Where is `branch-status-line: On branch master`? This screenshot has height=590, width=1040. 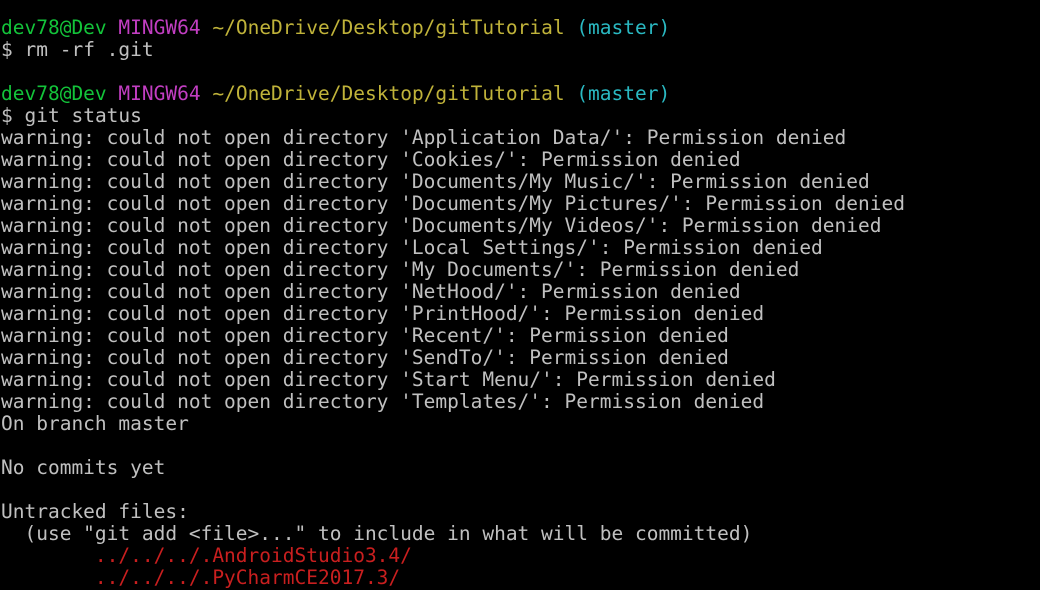 branch-status-line: On branch master is located at coordinates (95, 423).